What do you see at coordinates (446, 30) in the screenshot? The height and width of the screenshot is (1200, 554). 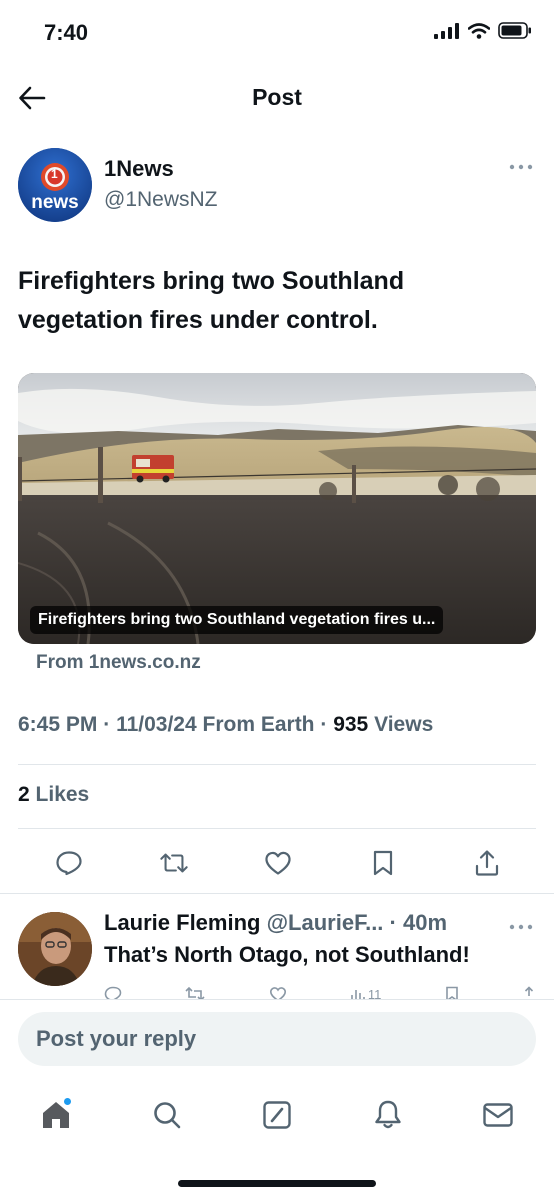 I see `signal-icon` at bounding box center [446, 30].